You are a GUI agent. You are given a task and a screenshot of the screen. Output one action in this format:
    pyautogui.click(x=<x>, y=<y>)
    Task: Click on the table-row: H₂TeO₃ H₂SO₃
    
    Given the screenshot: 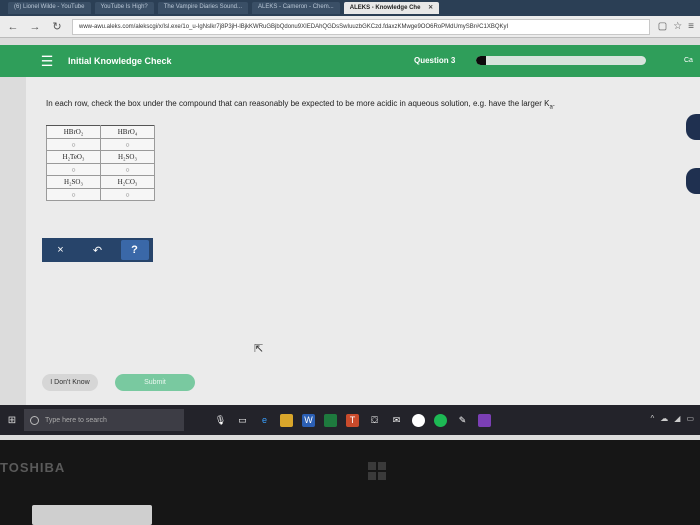 What is the action you would take?
    pyautogui.click(x=100, y=157)
    